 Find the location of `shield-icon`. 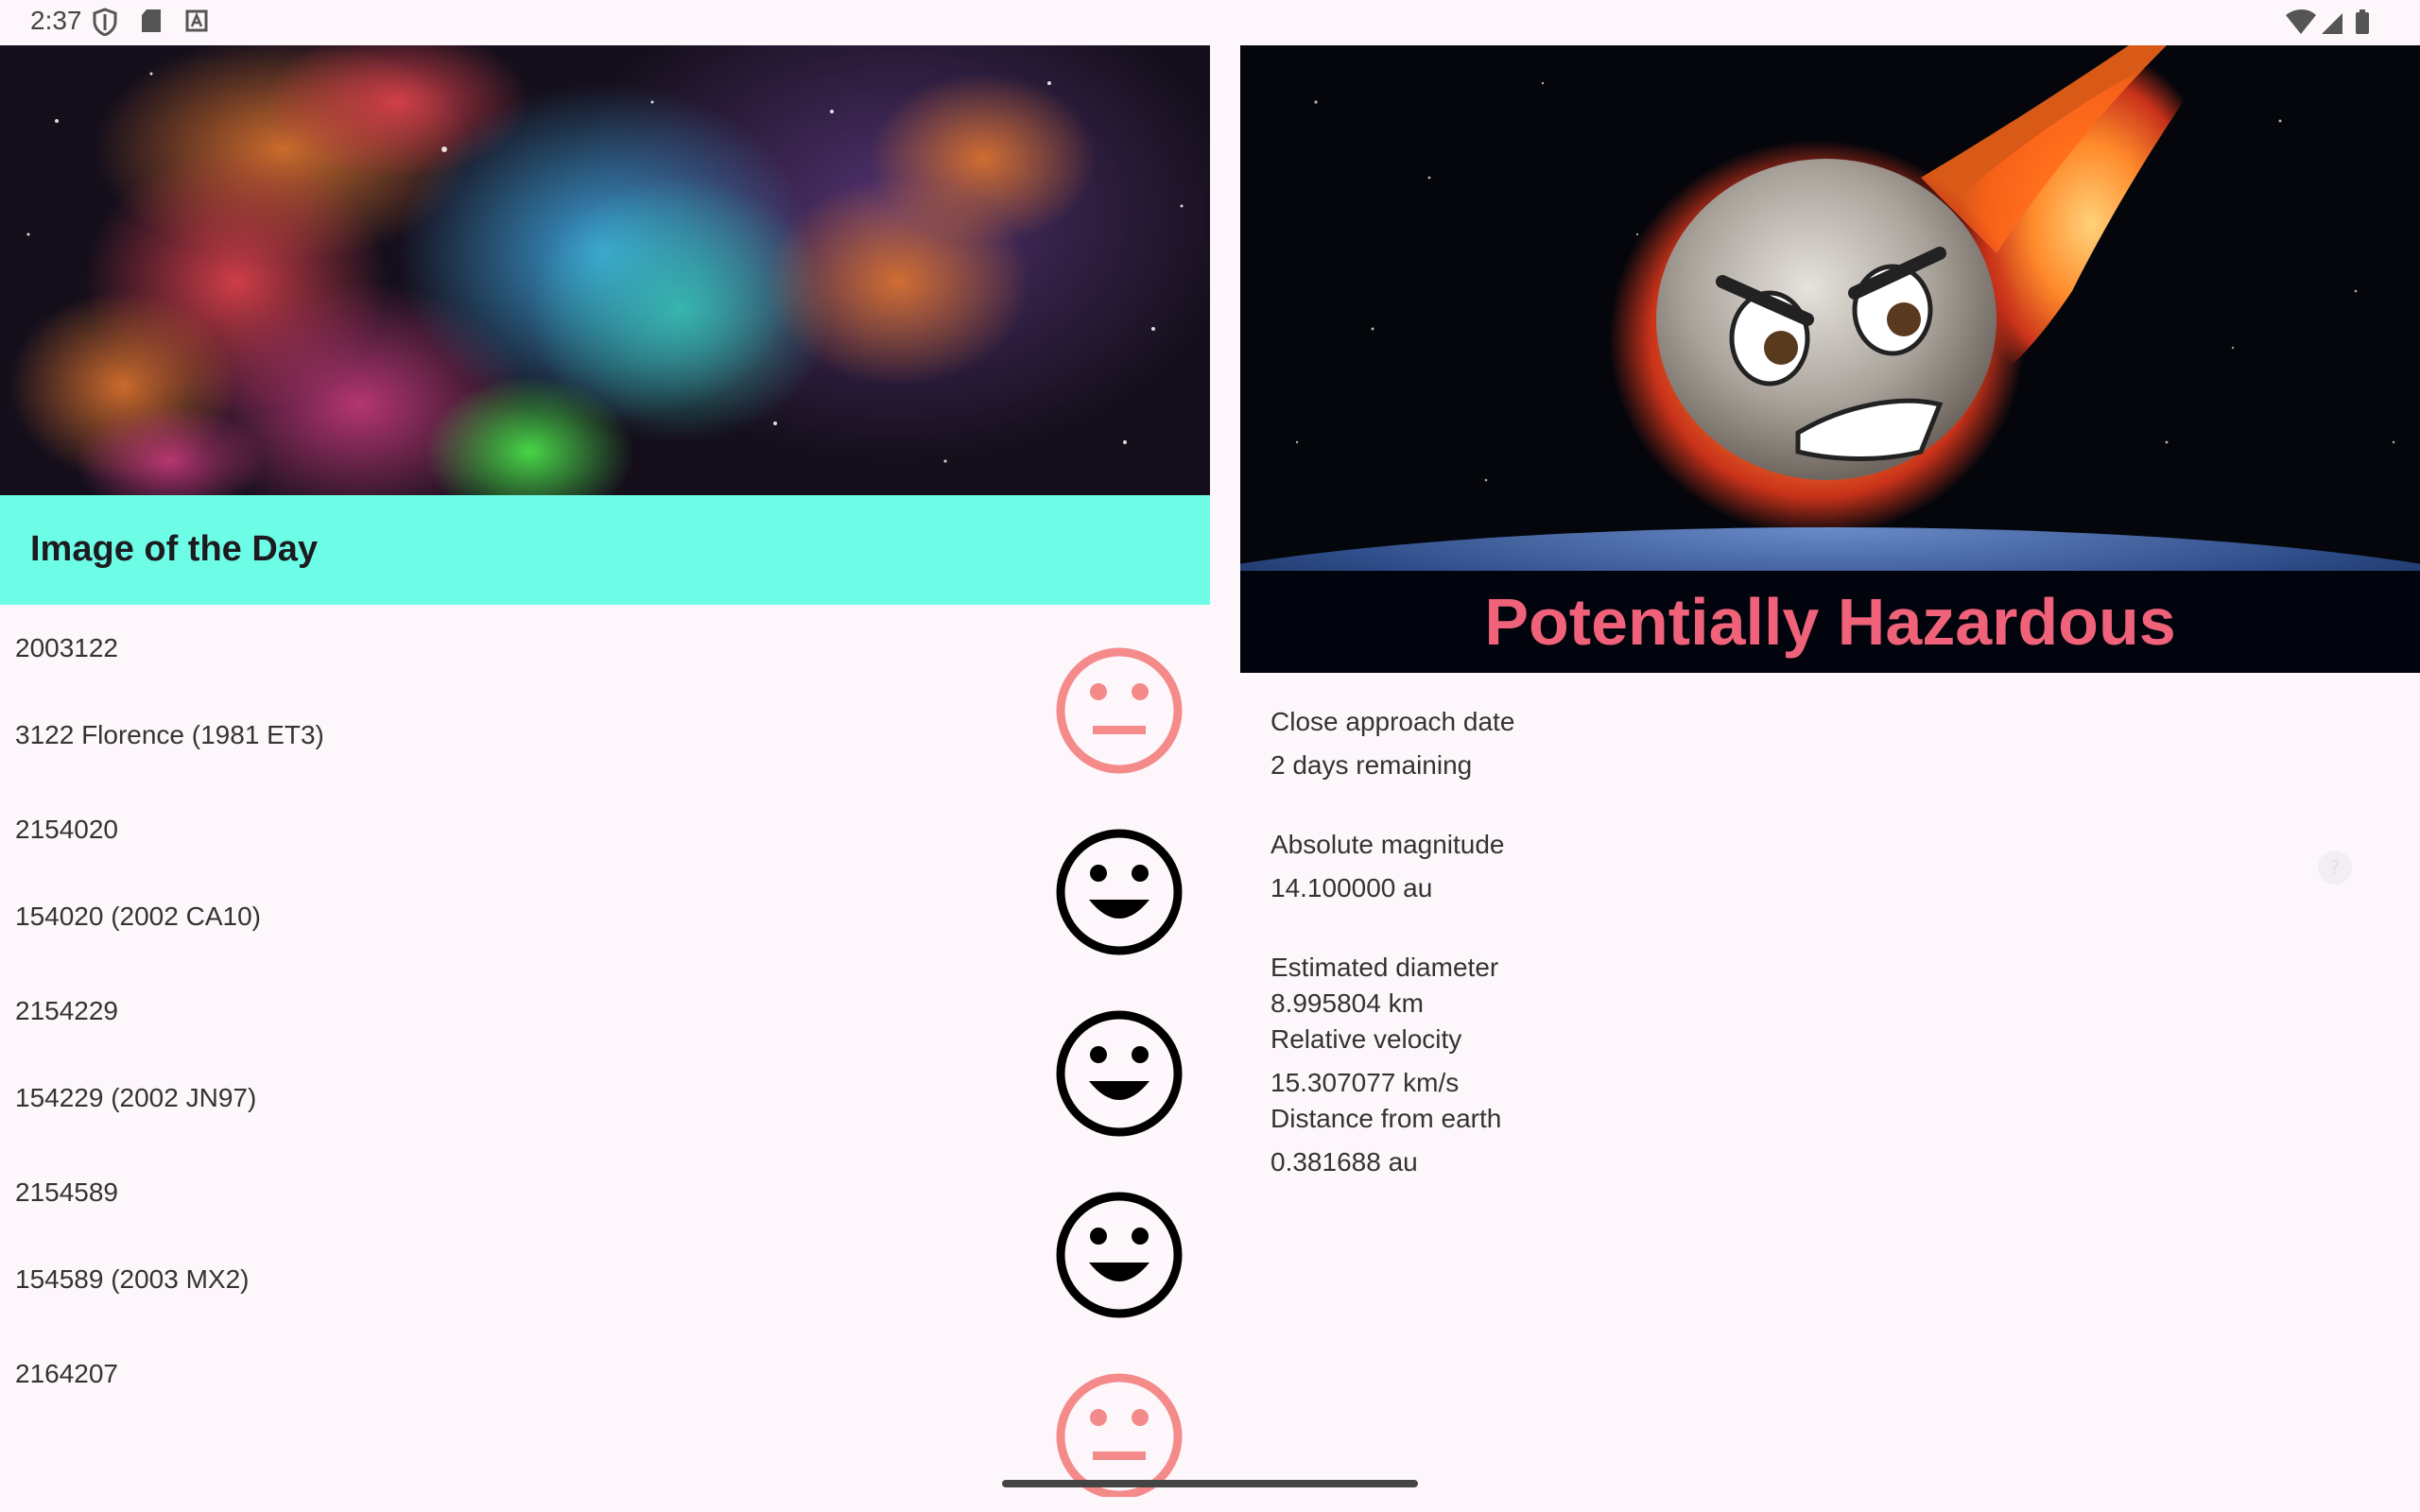

shield-icon is located at coordinates (105, 24).